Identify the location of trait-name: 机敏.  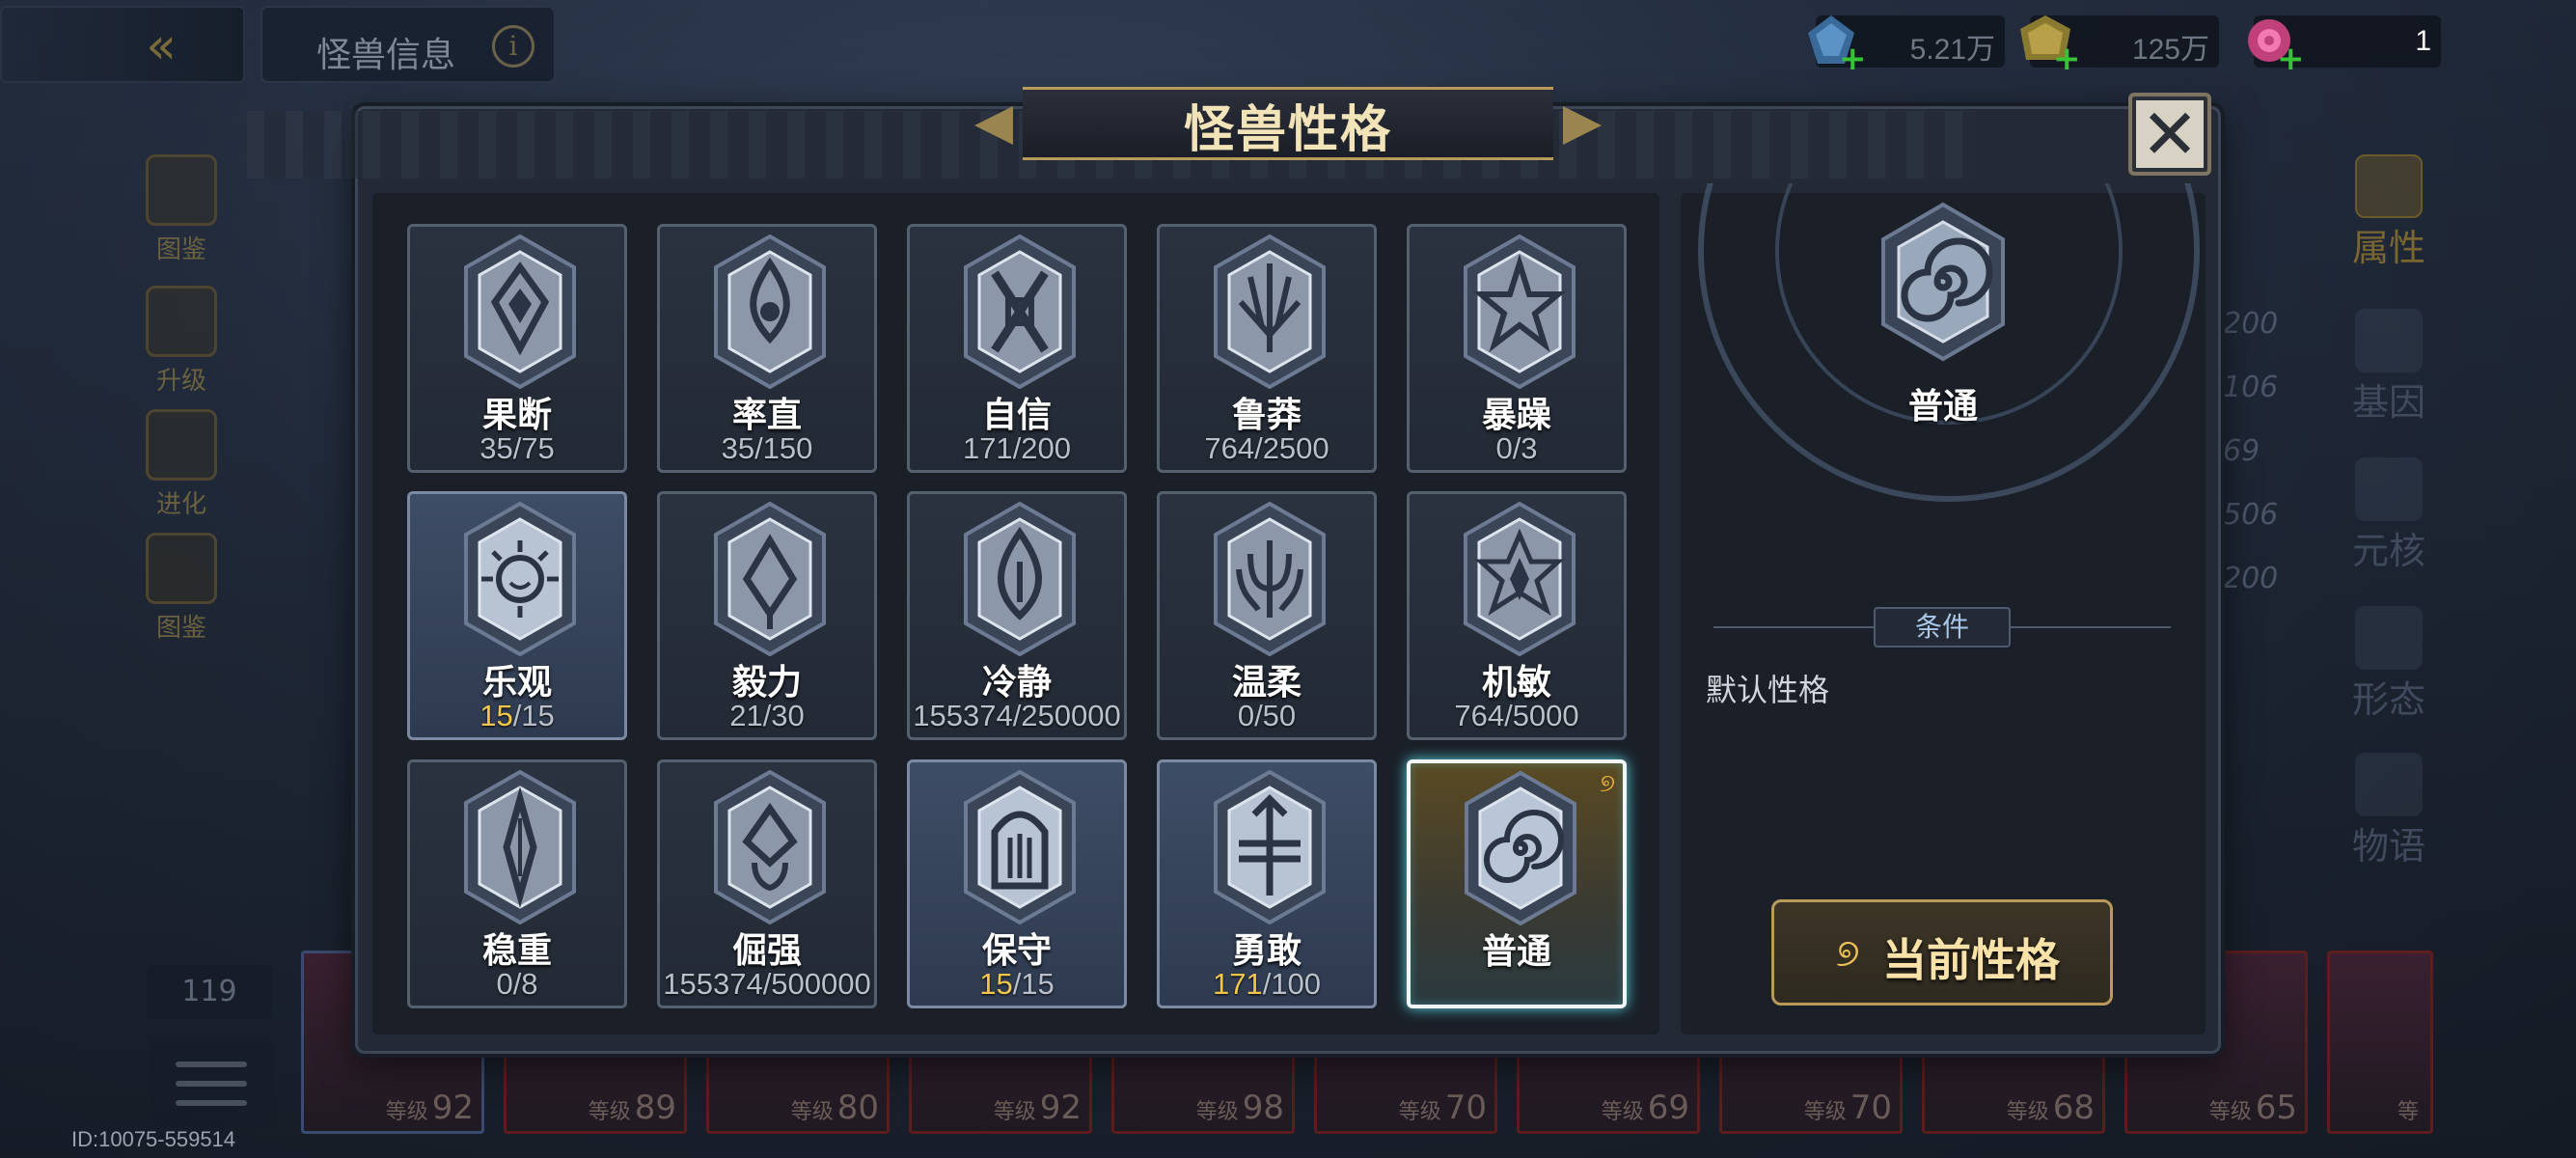
(1516, 683).